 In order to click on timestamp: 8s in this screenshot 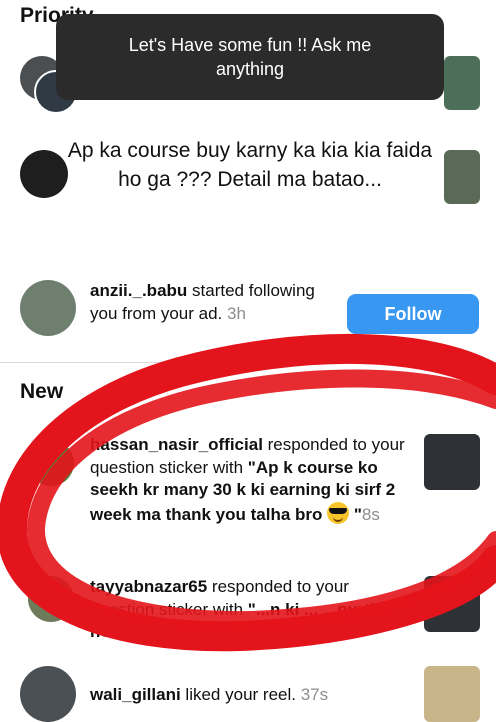, I will do `click(370, 514)`.